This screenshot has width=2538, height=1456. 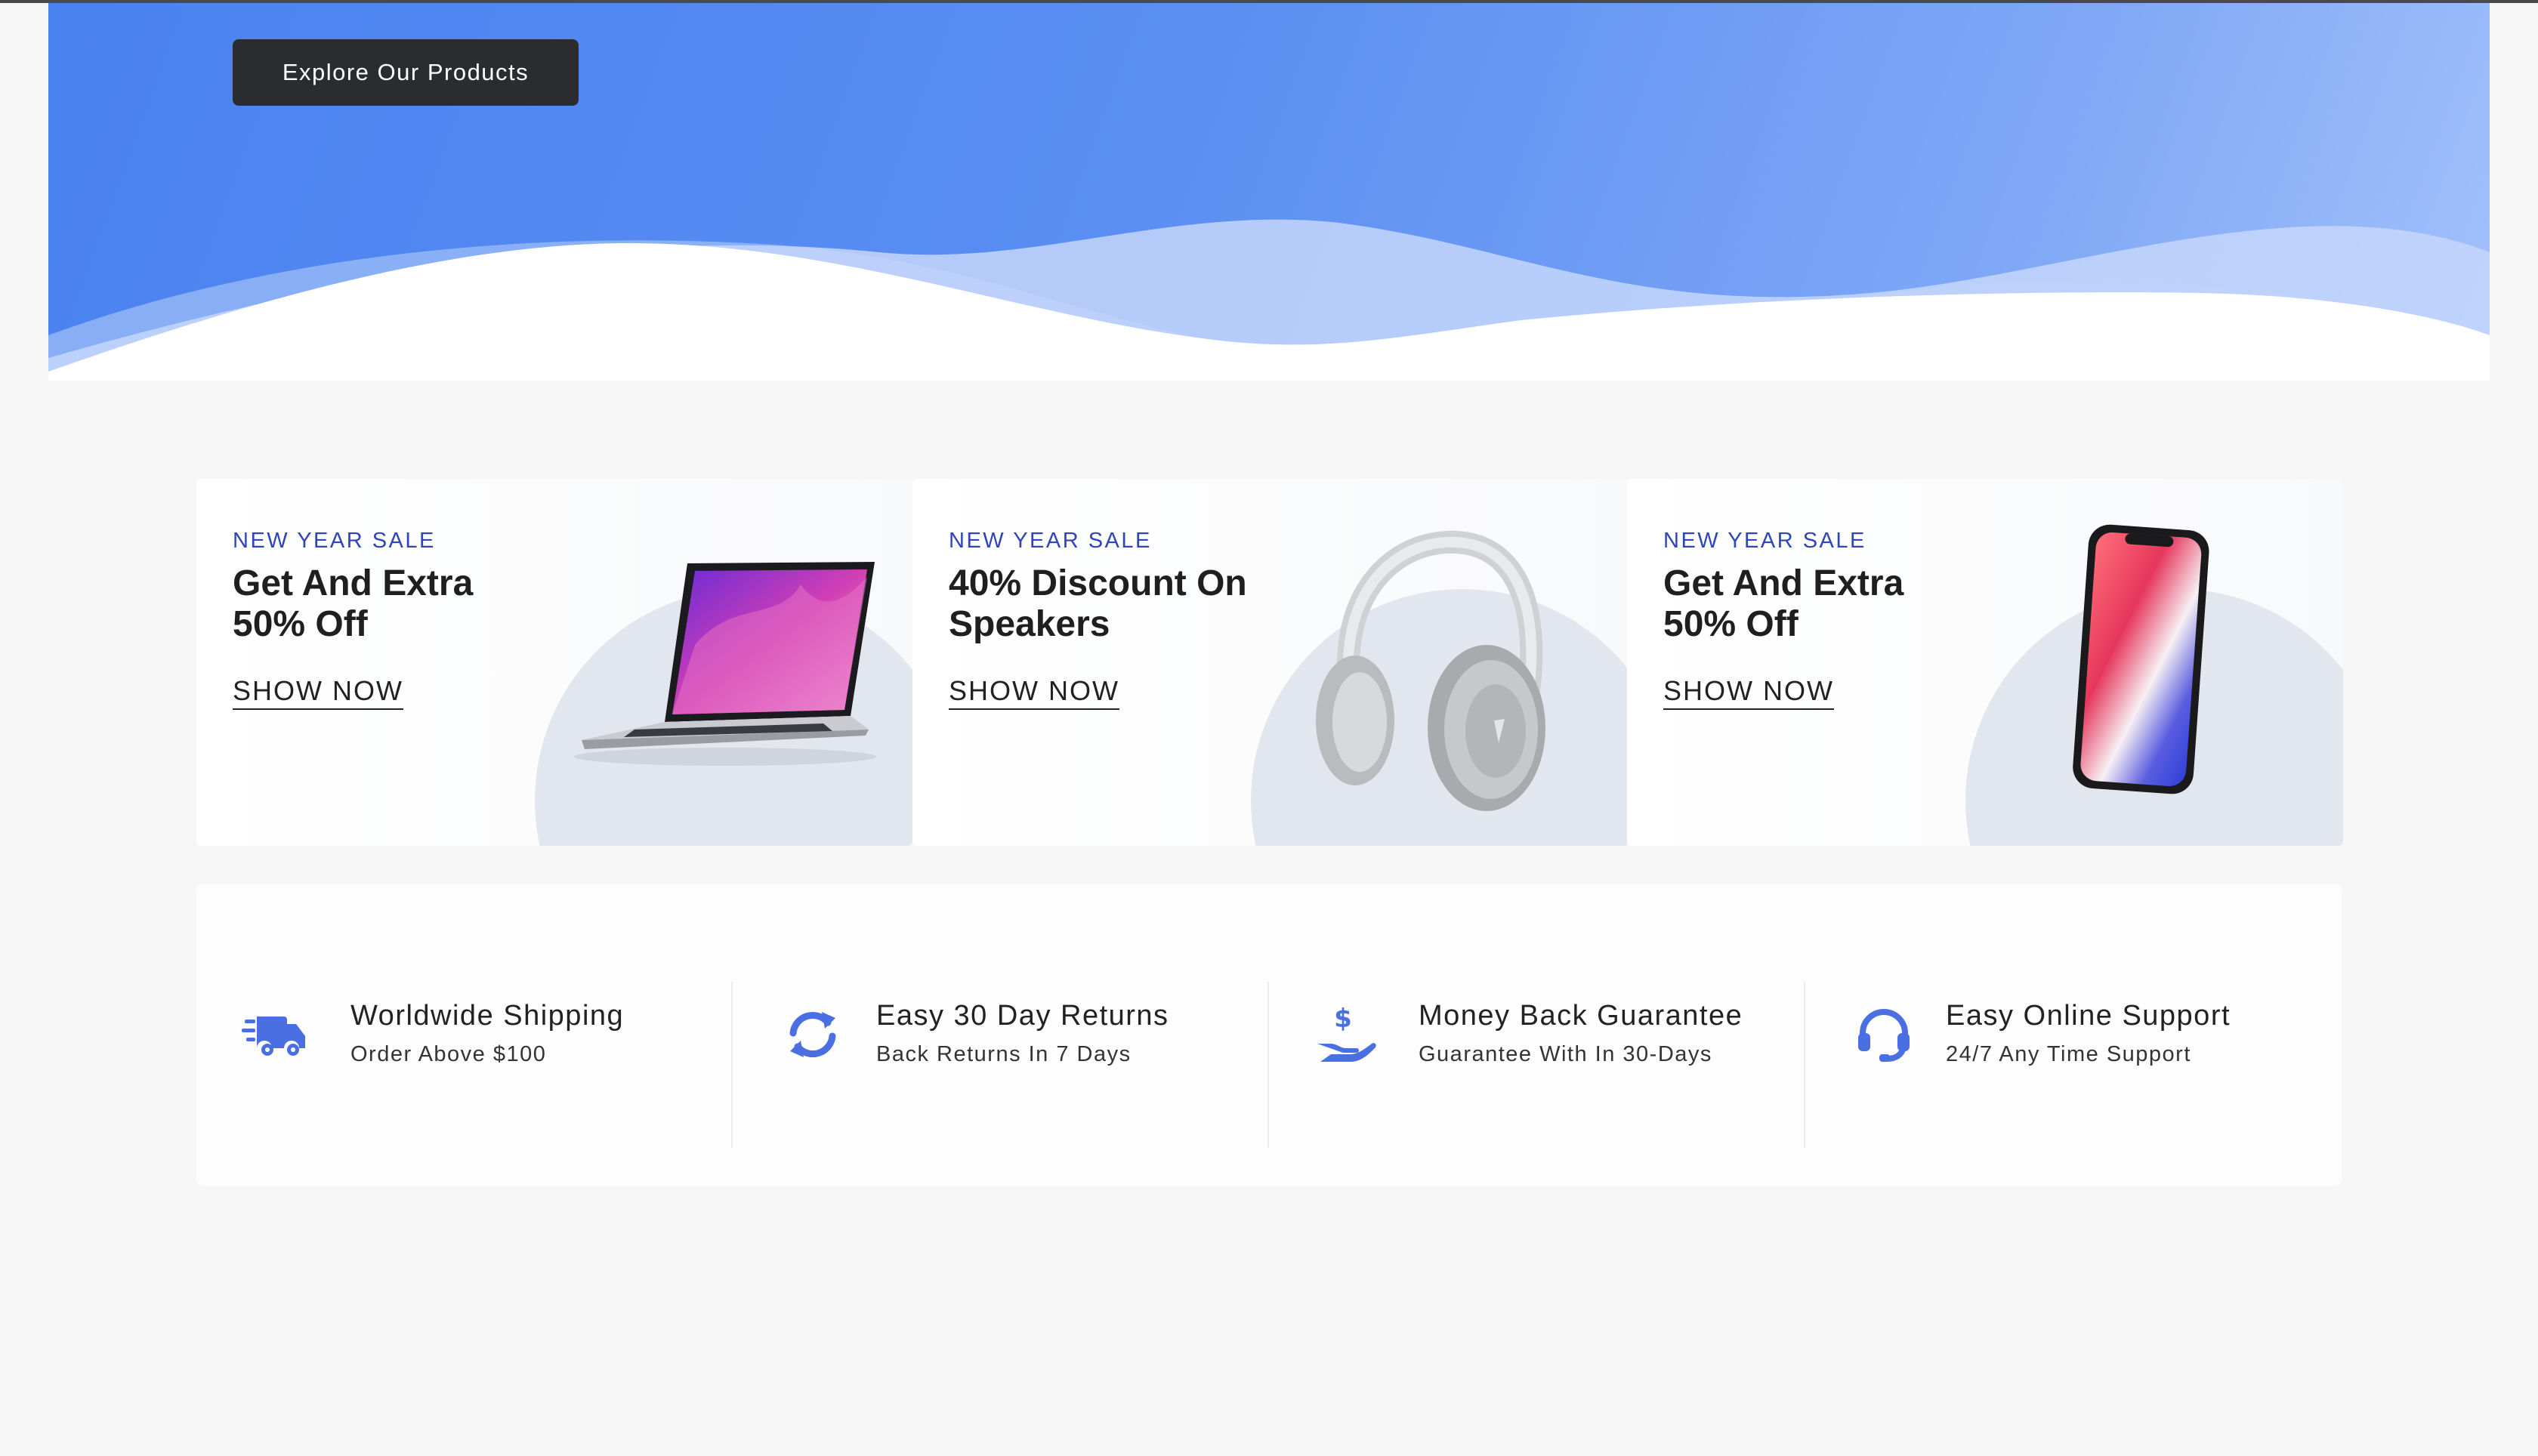 I want to click on refresh-icon, so click(x=812, y=1034).